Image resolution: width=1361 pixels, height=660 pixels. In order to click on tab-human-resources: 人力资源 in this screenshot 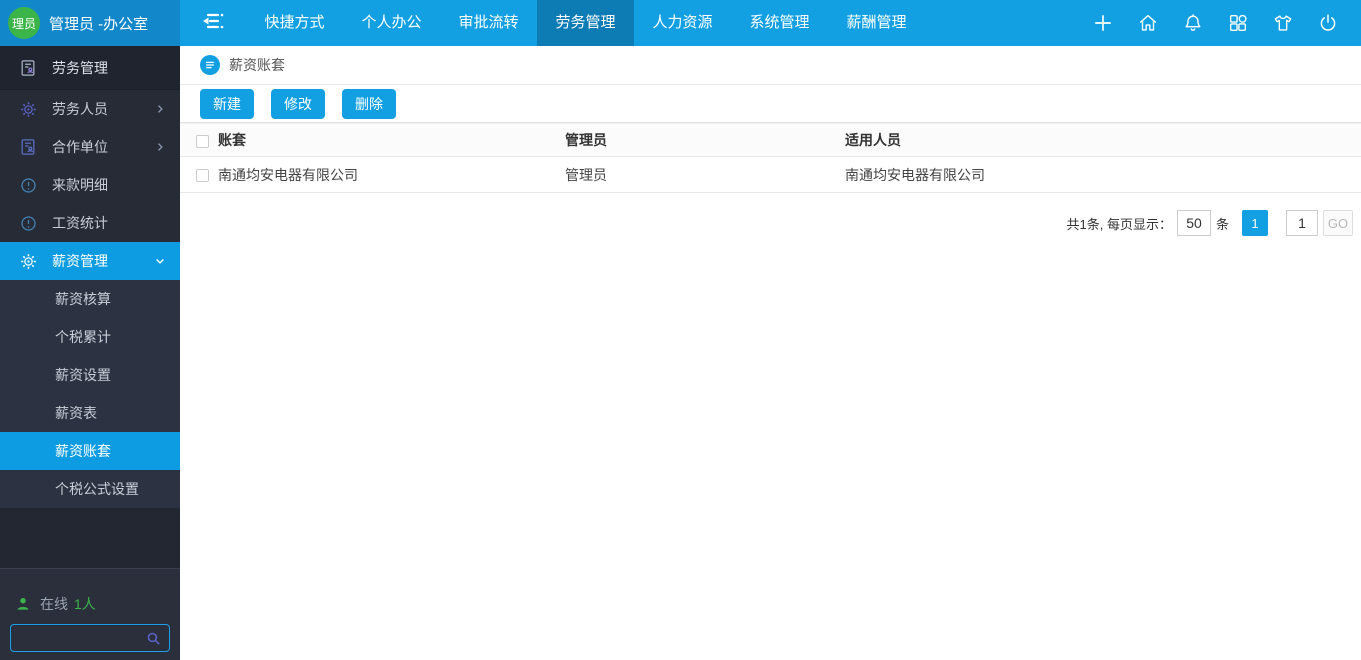, I will do `click(682, 23)`.